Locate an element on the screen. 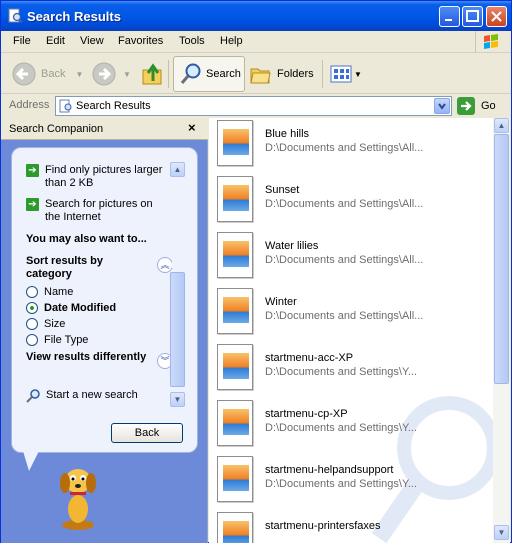 The image size is (512, 543). toolbar: Back ▼ ▼ Search Folders ▼ is located at coordinates (256, 74).